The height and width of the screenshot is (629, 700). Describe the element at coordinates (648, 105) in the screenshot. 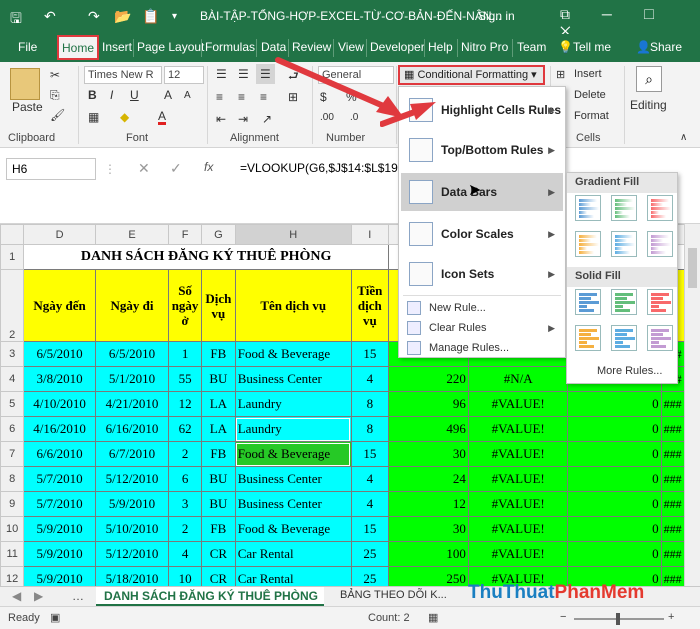

I see `editing-button: Editing` at that location.